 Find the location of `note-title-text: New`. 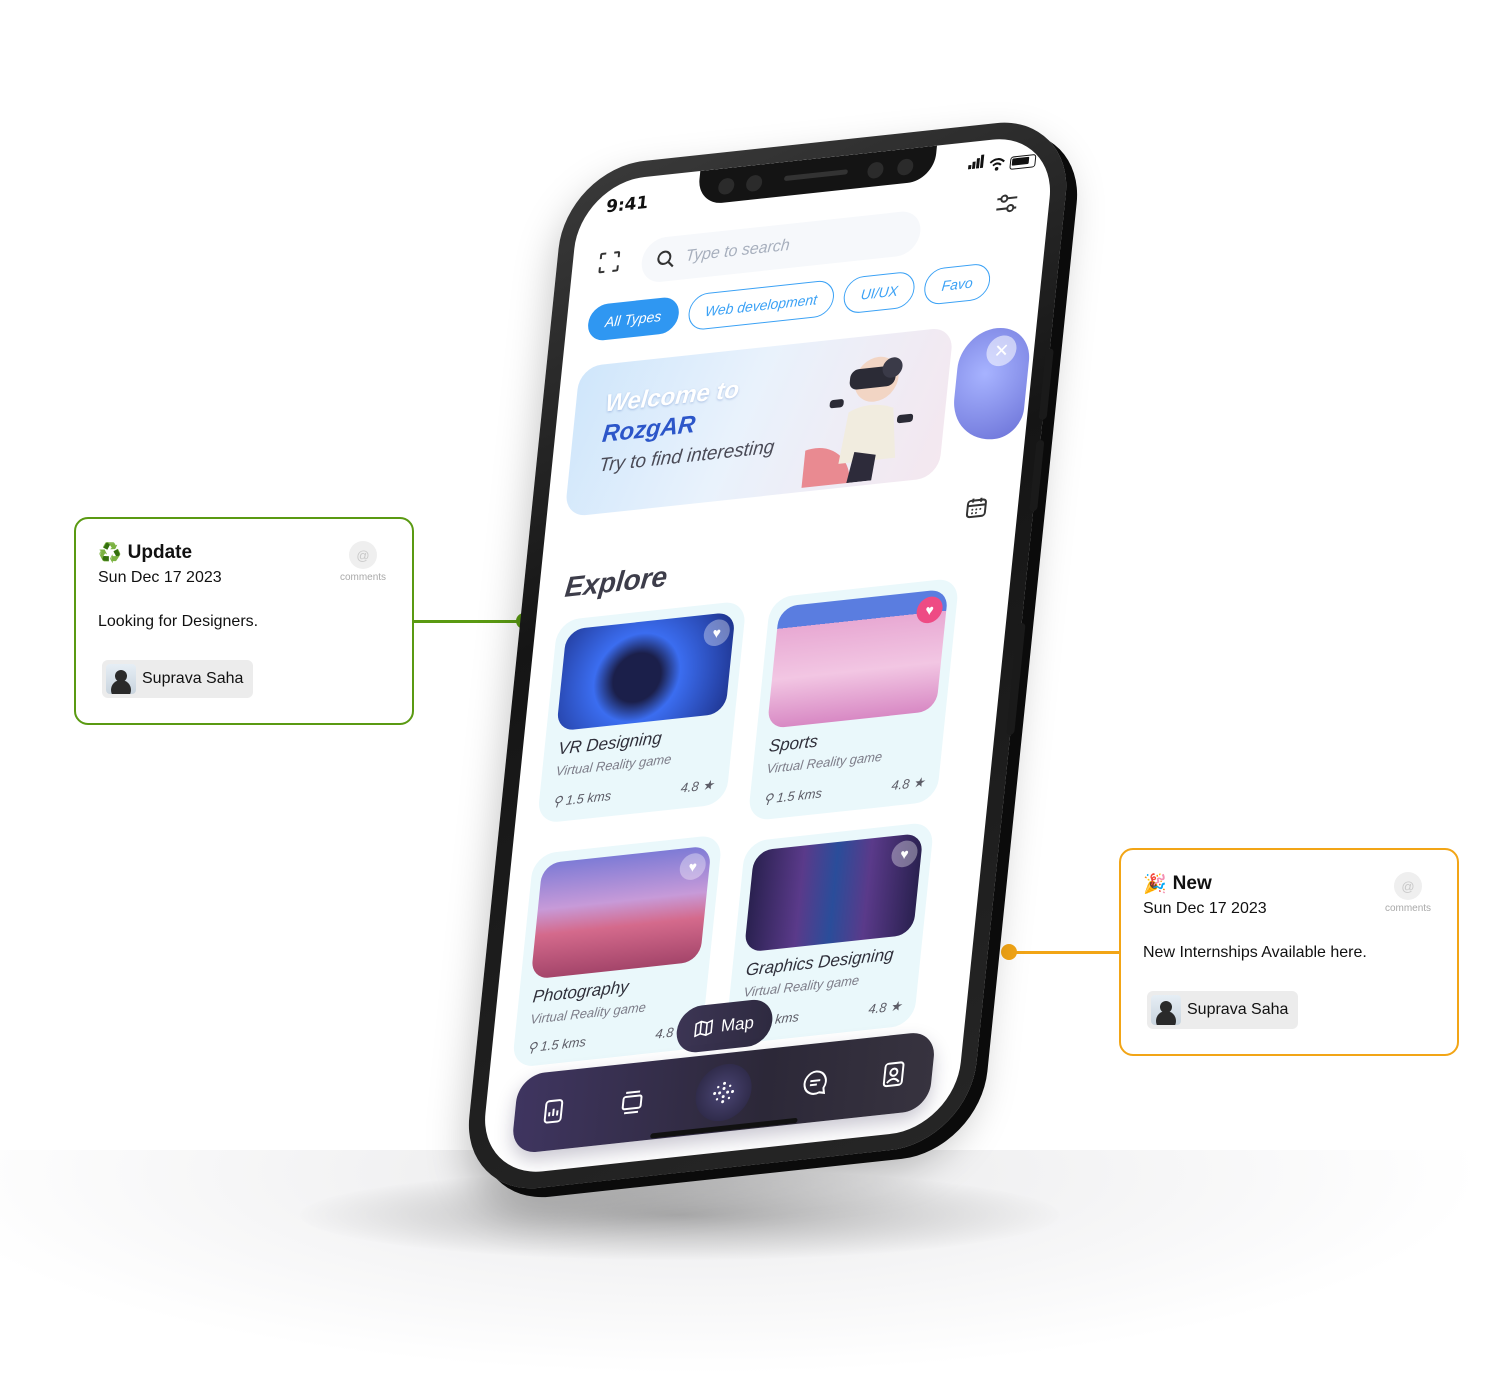

note-title-text: New is located at coordinates (1192, 883).